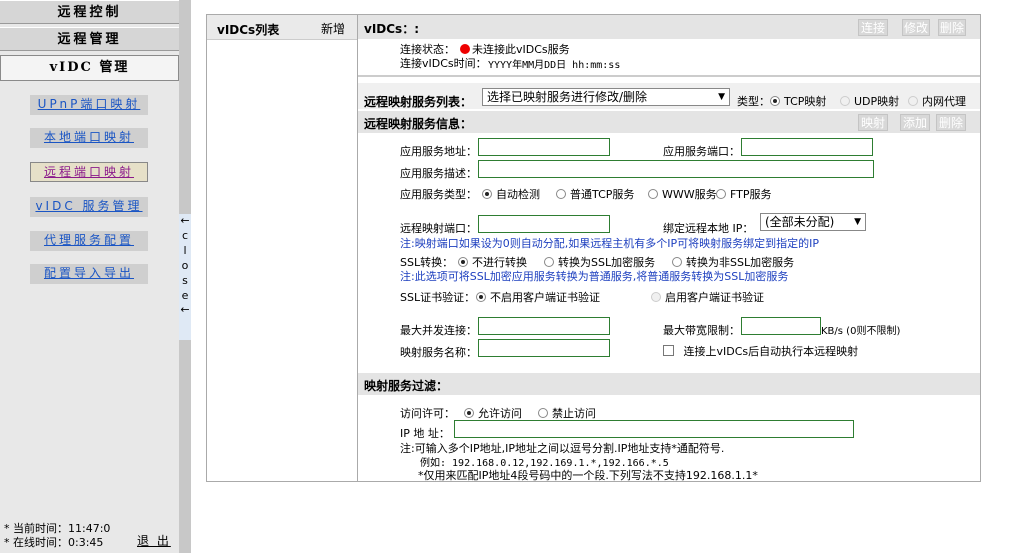 Image resolution: width=1009 pixels, height=553 pixels. Describe the element at coordinates (877, 101) in the screenshot. I see `type-udp-label: UDP映射` at that location.